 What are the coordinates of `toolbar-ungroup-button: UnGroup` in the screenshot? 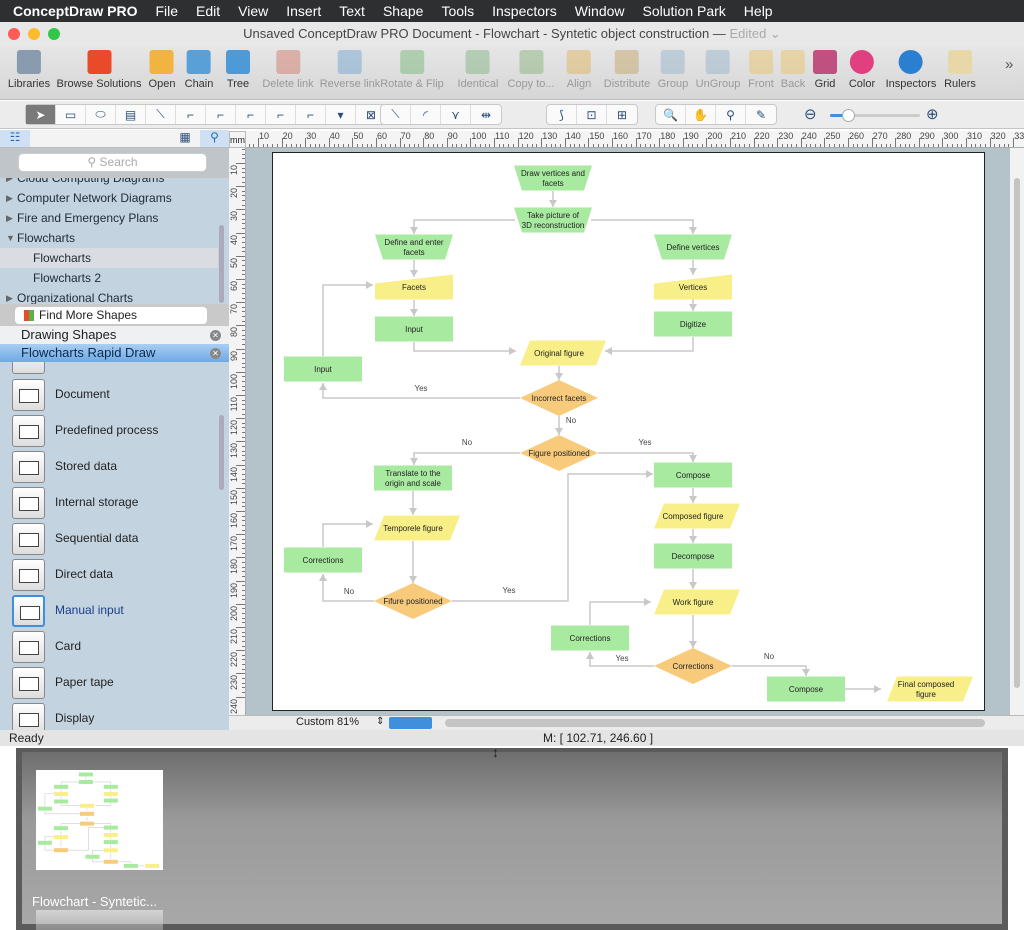 It's located at (718, 70).